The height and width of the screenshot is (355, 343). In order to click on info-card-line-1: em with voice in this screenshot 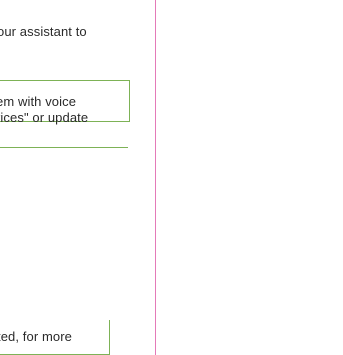, I will do `click(38, 101)`.